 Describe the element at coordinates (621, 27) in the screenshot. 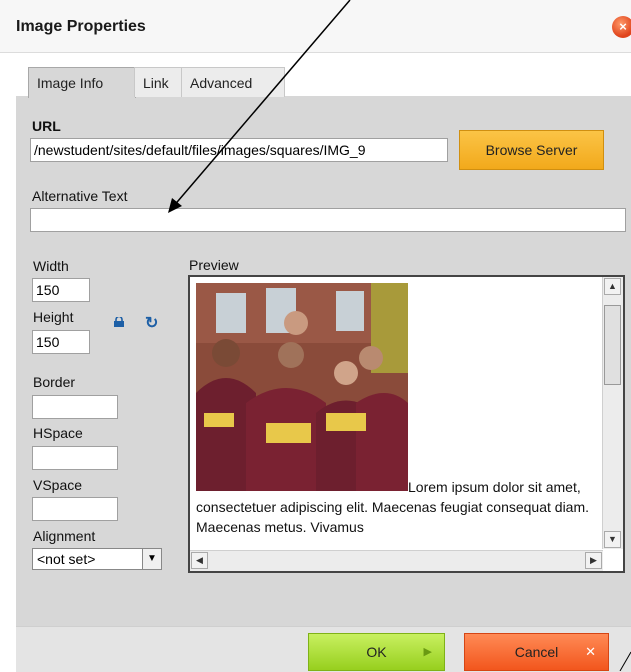

I see `close-icon: ×` at that location.